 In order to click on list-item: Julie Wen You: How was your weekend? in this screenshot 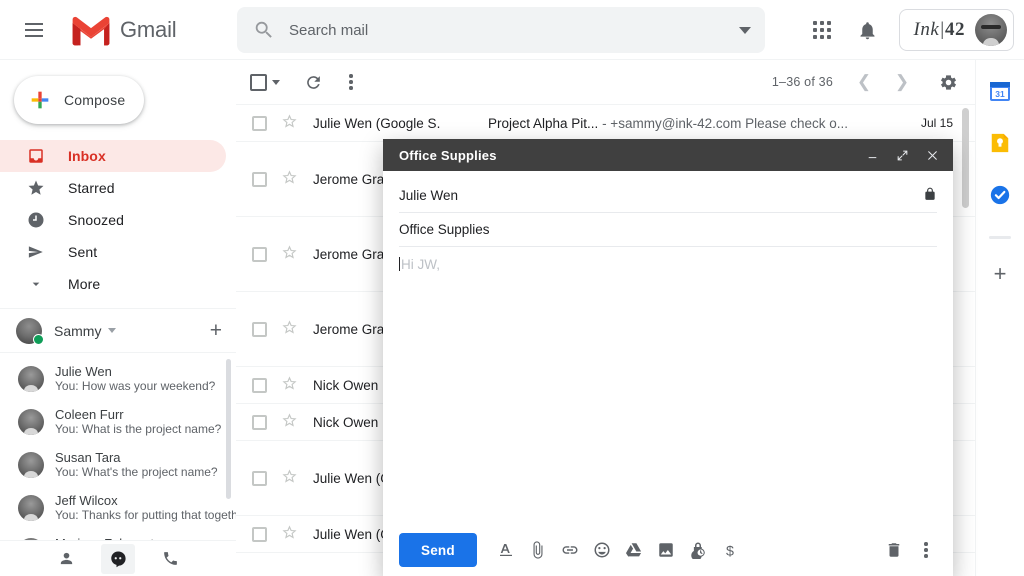, I will do `click(118, 378)`.